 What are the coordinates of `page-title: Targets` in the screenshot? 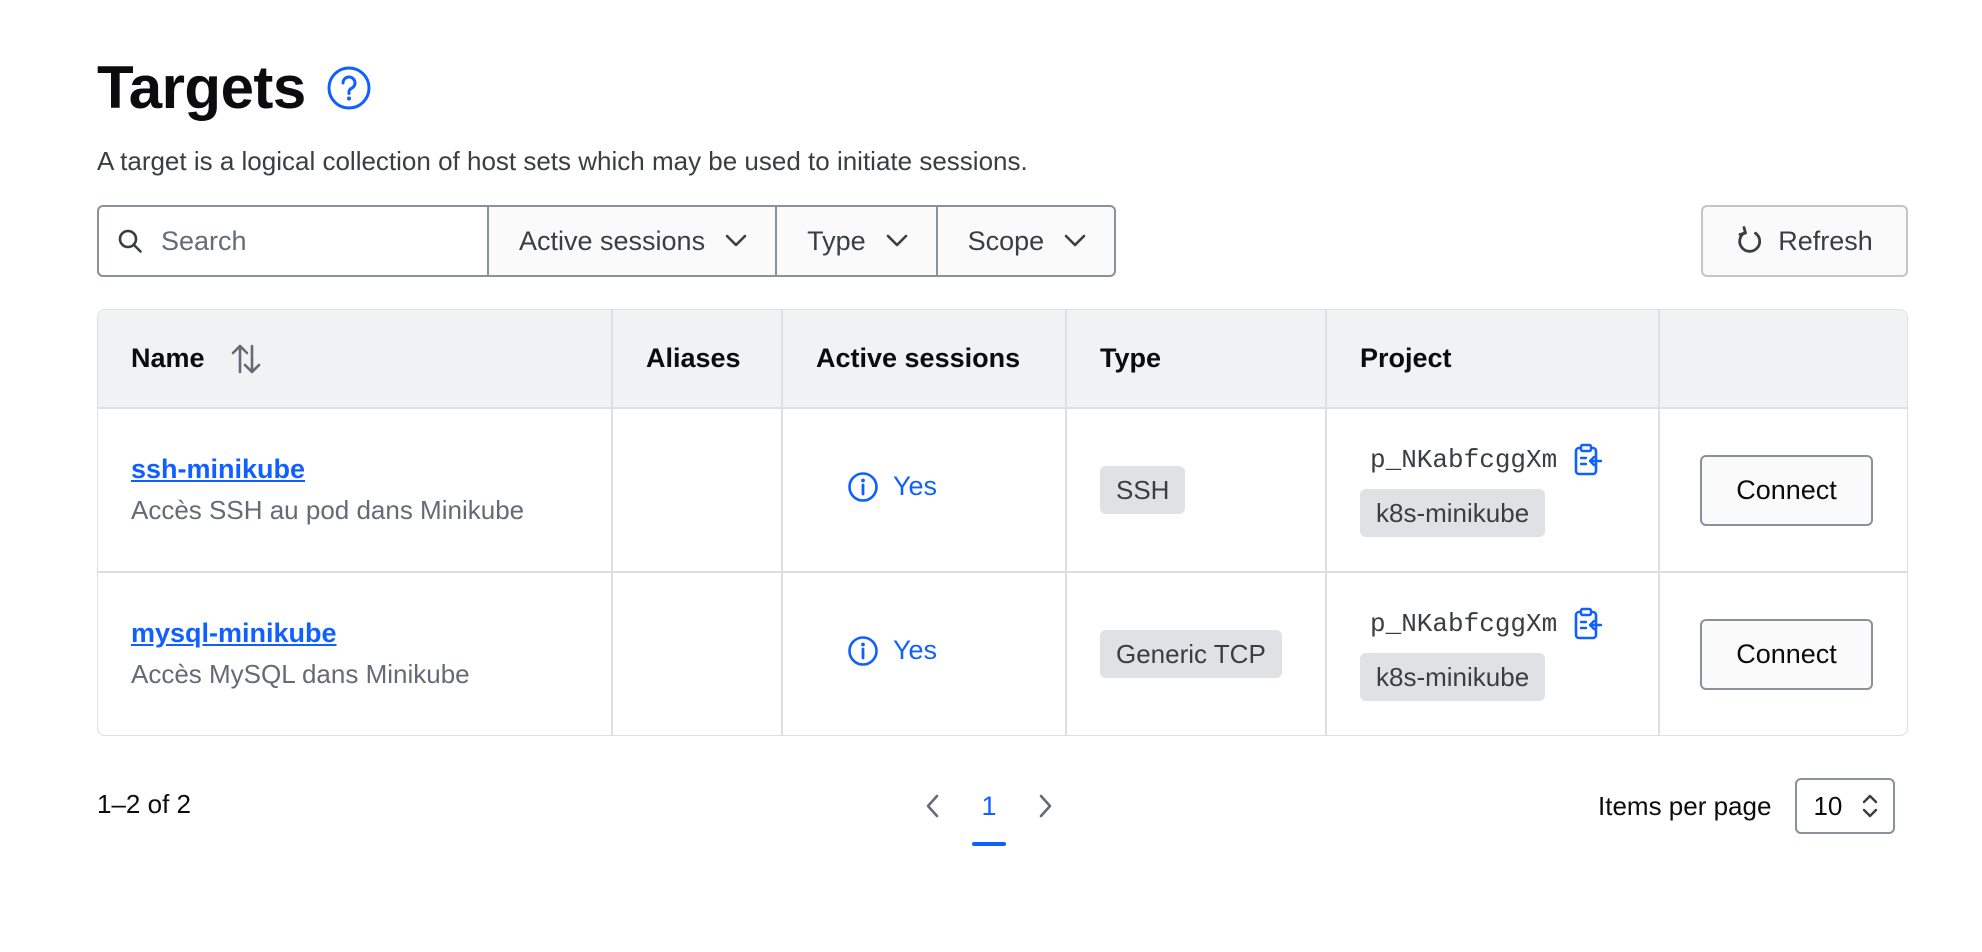 It's located at (201, 87).